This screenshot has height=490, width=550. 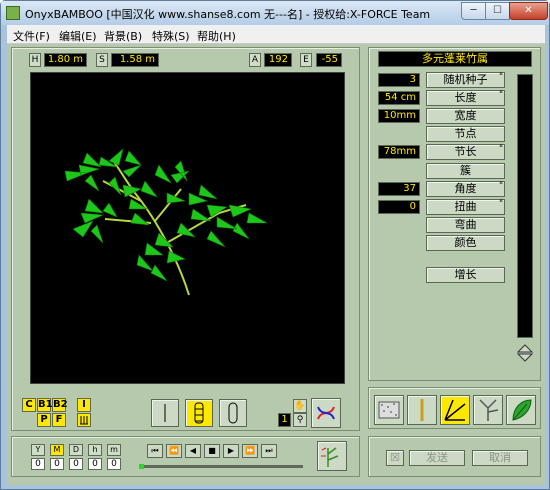 What do you see at coordinates (45, 405) in the screenshot?
I see `toggle-b1: B1` at bounding box center [45, 405].